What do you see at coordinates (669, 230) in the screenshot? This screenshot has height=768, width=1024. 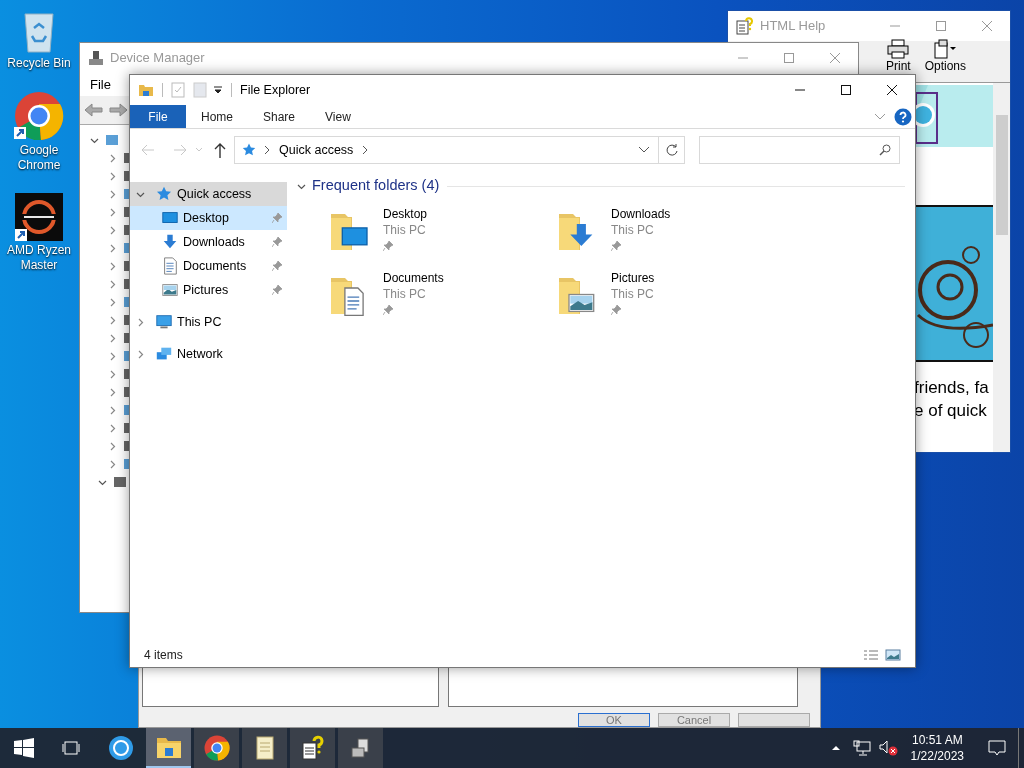 I see `folder-tile: Downloads This PC` at bounding box center [669, 230].